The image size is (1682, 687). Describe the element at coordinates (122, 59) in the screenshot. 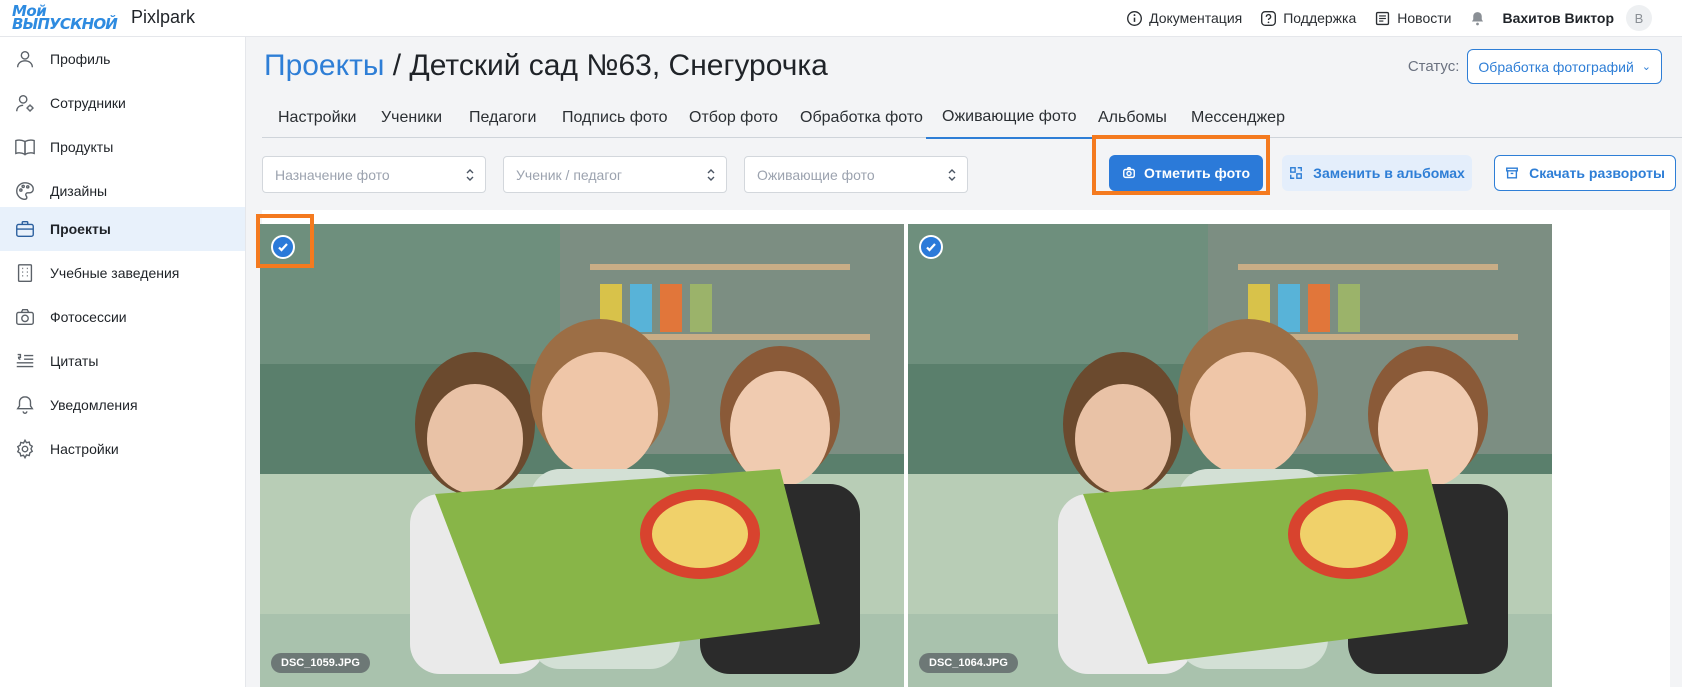

I see `sidebar-item-profile: Профиль` at that location.